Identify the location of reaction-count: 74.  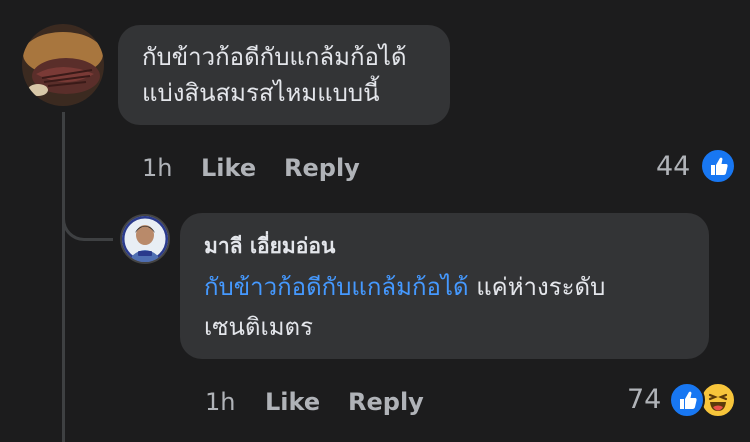
(644, 399).